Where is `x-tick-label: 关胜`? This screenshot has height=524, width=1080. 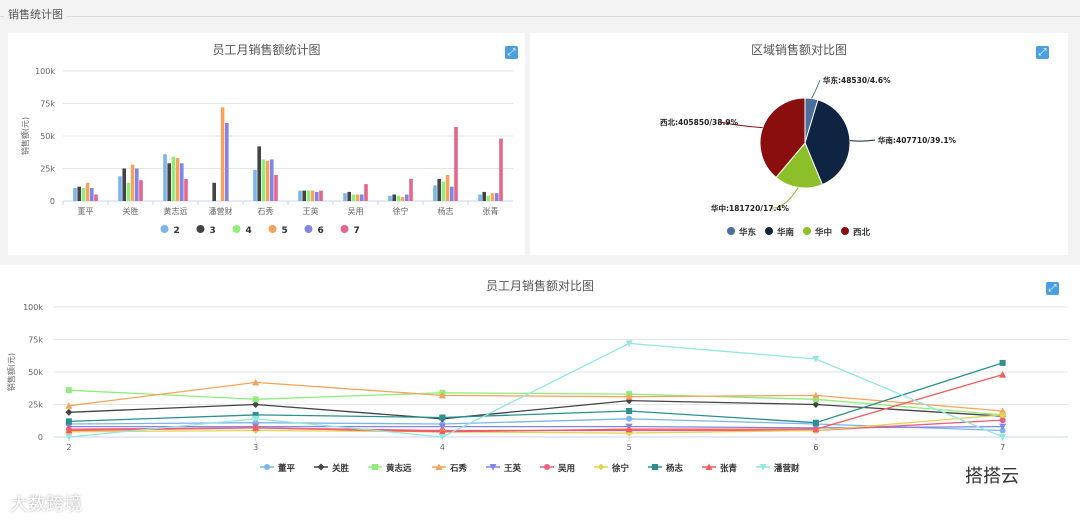
x-tick-label: 关胜 is located at coordinates (131, 211).